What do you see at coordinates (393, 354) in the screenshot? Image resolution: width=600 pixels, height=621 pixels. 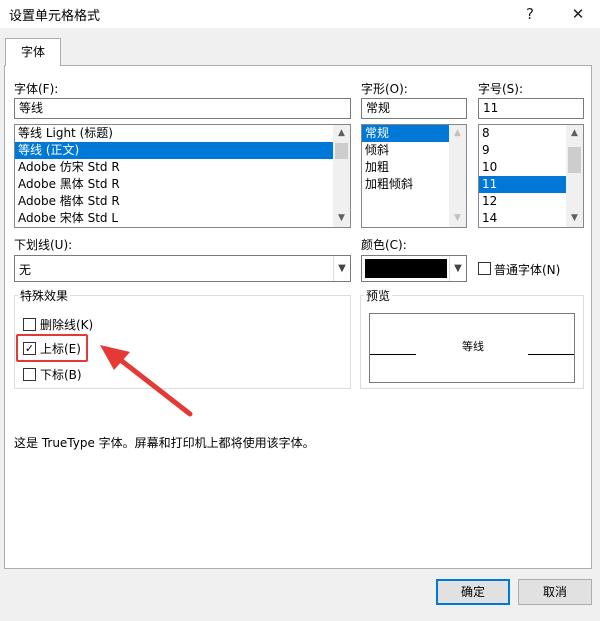 I see `preview-baseline-left` at bounding box center [393, 354].